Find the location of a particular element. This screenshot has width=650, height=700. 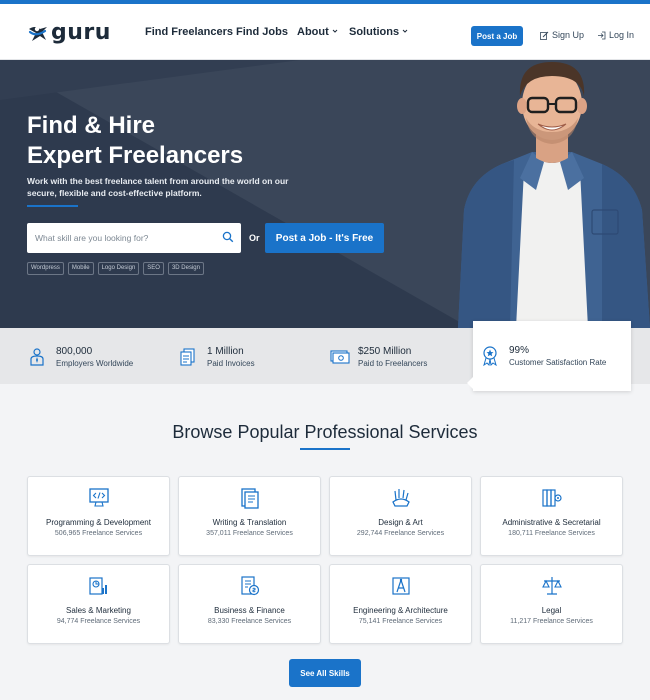

hero-title-line1: Find & Hire is located at coordinates (91, 125).